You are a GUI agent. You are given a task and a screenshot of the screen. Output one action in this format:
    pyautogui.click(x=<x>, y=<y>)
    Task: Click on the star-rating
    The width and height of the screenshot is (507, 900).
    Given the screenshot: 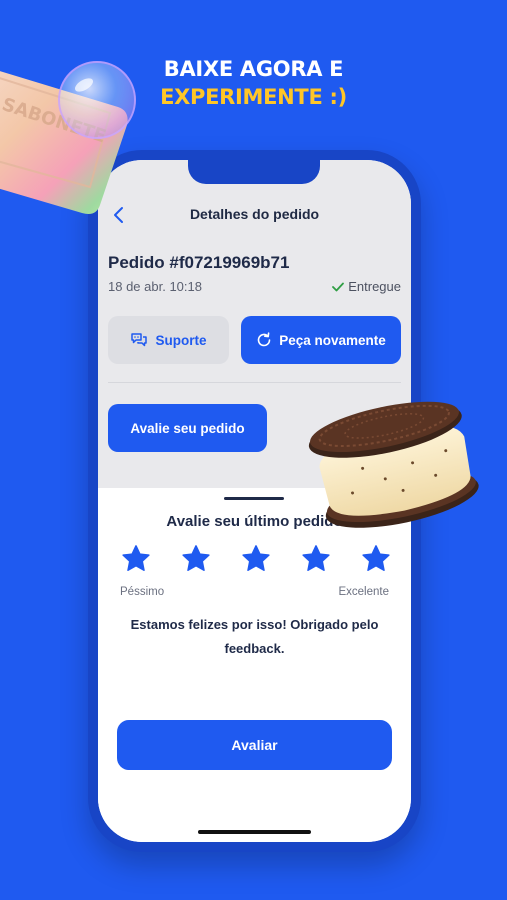 What is the action you would take?
    pyautogui.click(x=256, y=560)
    